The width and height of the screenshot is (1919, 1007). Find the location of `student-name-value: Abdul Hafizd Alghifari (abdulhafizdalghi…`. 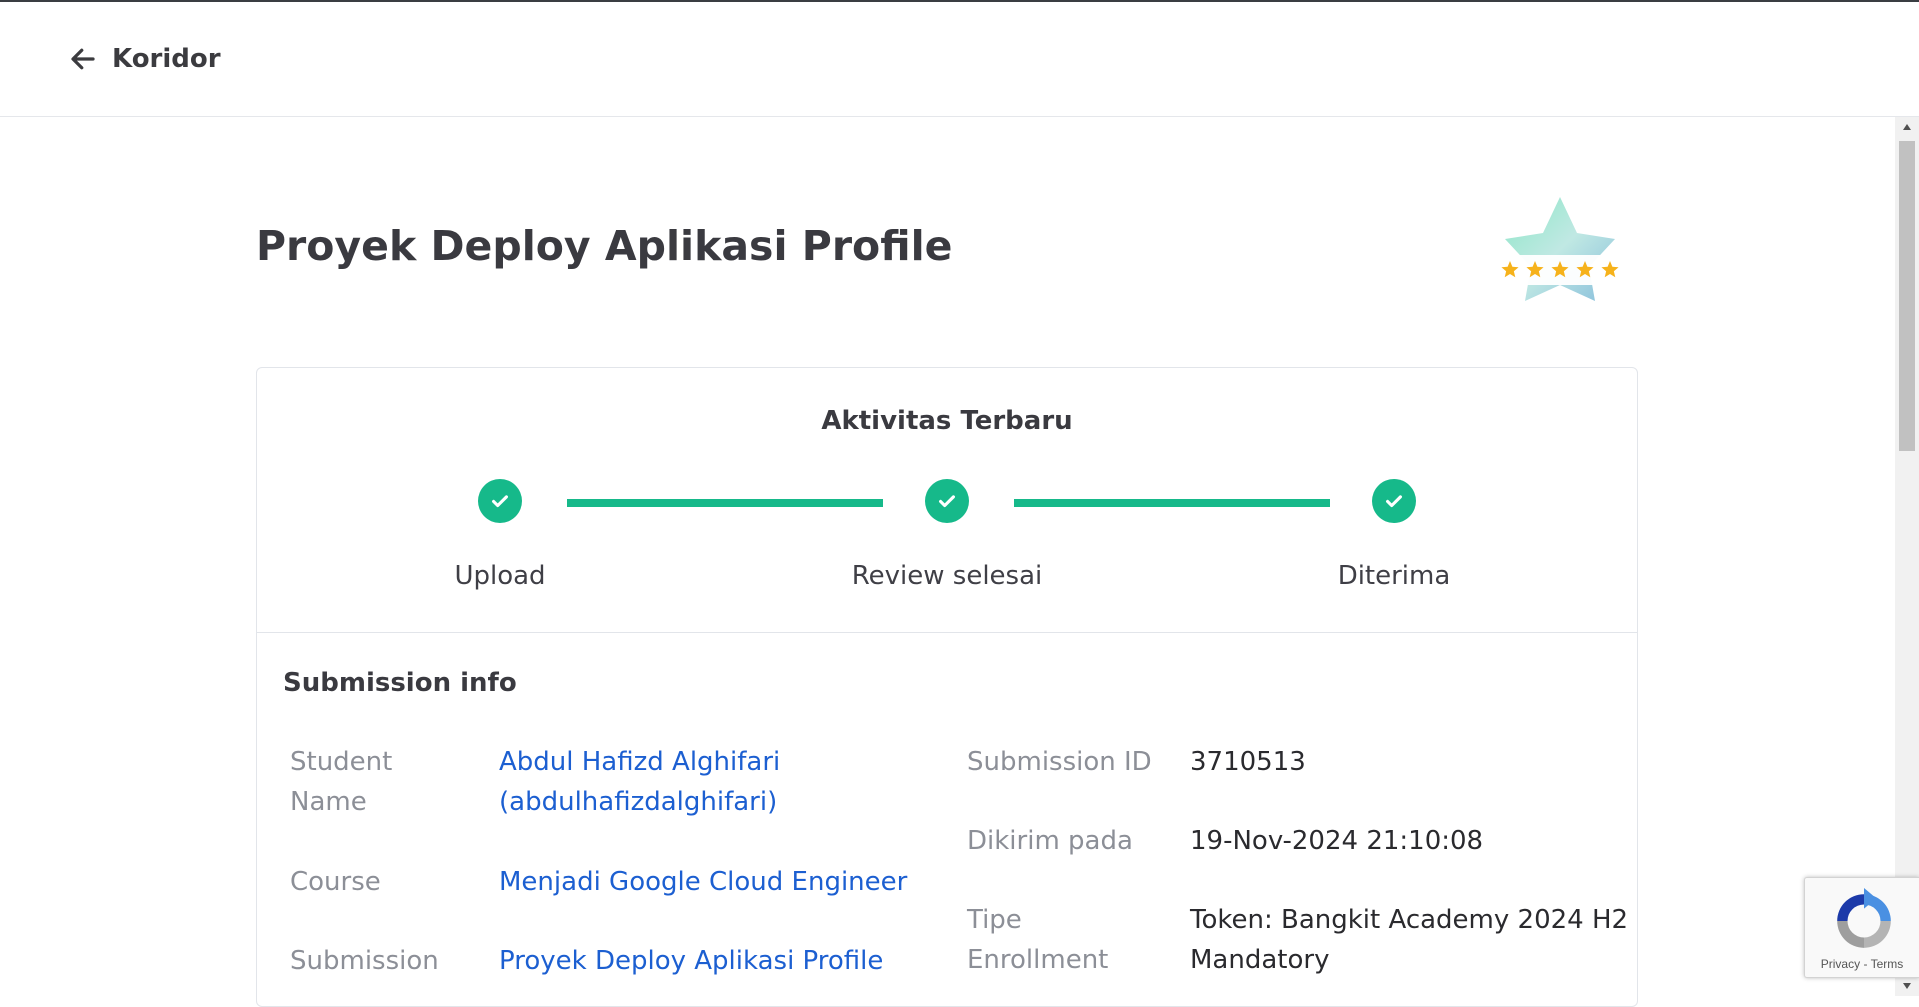

student-name-value: Abdul Hafizd Alghifari (abdulhafizdalghi… is located at coordinates (639, 782).